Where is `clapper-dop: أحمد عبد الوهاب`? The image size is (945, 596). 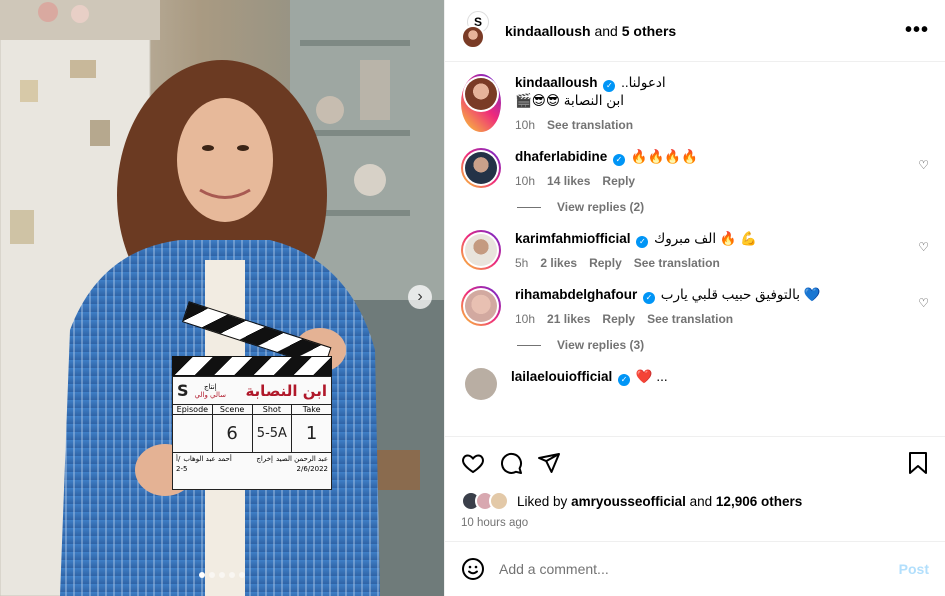 clapper-dop: أحمد عبد الوهاب is located at coordinates (207, 459).